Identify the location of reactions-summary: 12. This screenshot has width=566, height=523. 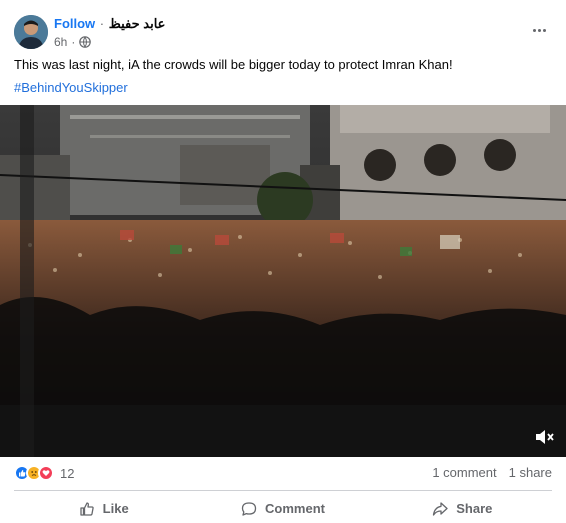
(44, 473).